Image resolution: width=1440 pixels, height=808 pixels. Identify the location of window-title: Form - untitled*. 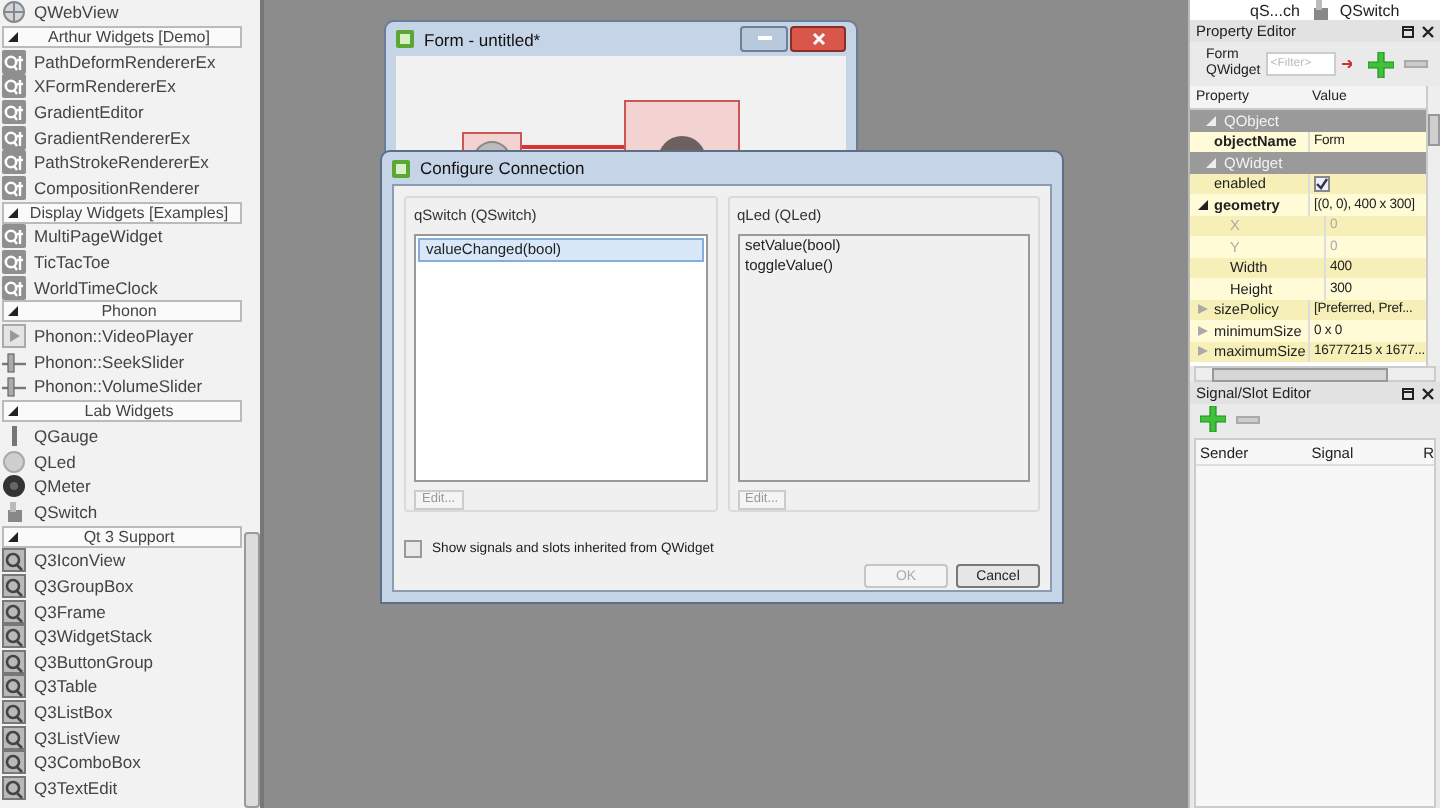
(483, 39).